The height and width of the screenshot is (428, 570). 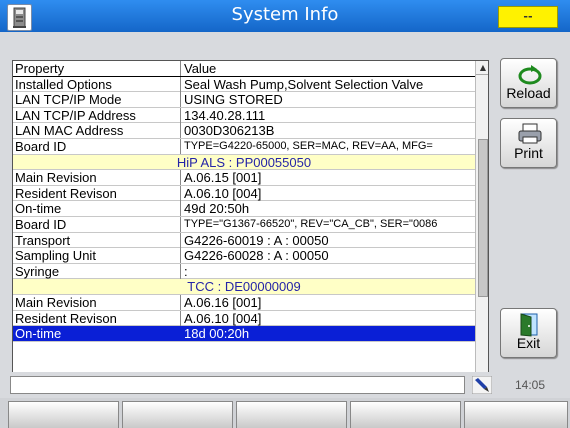 I want to click on value-cell: G4226-60019 : A : 00050, so click(x=327, y=240).